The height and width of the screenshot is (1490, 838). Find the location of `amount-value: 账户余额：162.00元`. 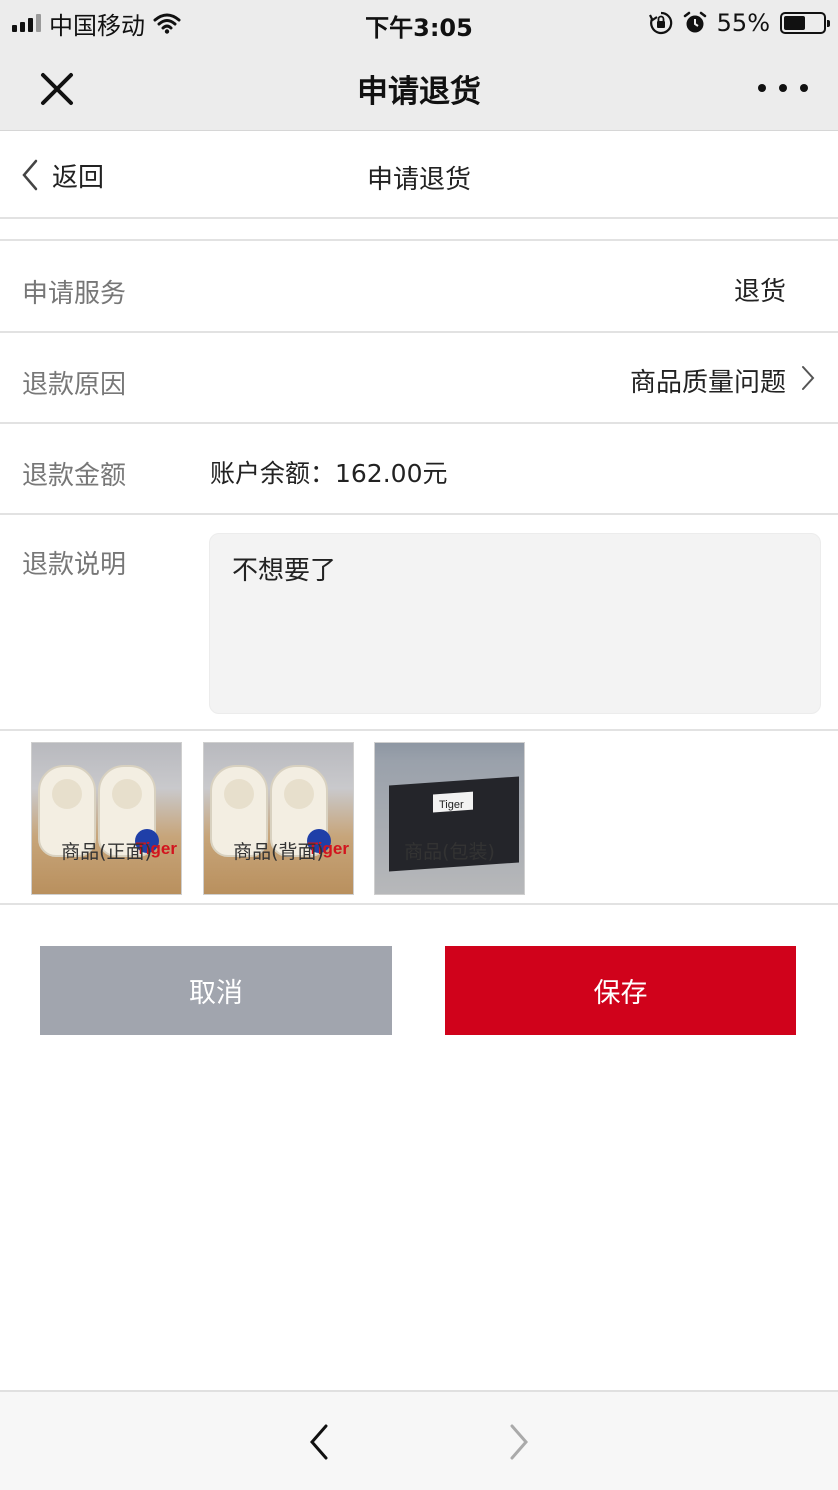

amount-value: 账户余额：162.00元 is located at coordinates (329, 473).